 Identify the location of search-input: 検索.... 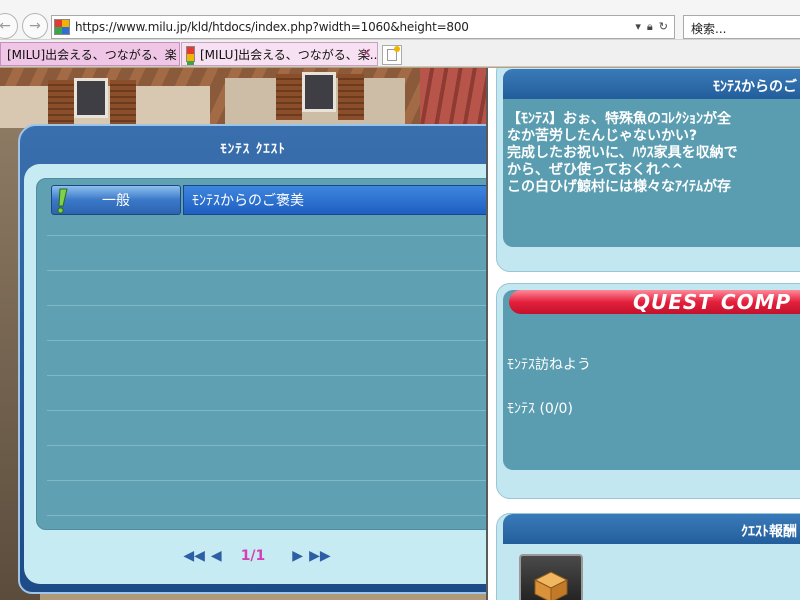
(741, 27).